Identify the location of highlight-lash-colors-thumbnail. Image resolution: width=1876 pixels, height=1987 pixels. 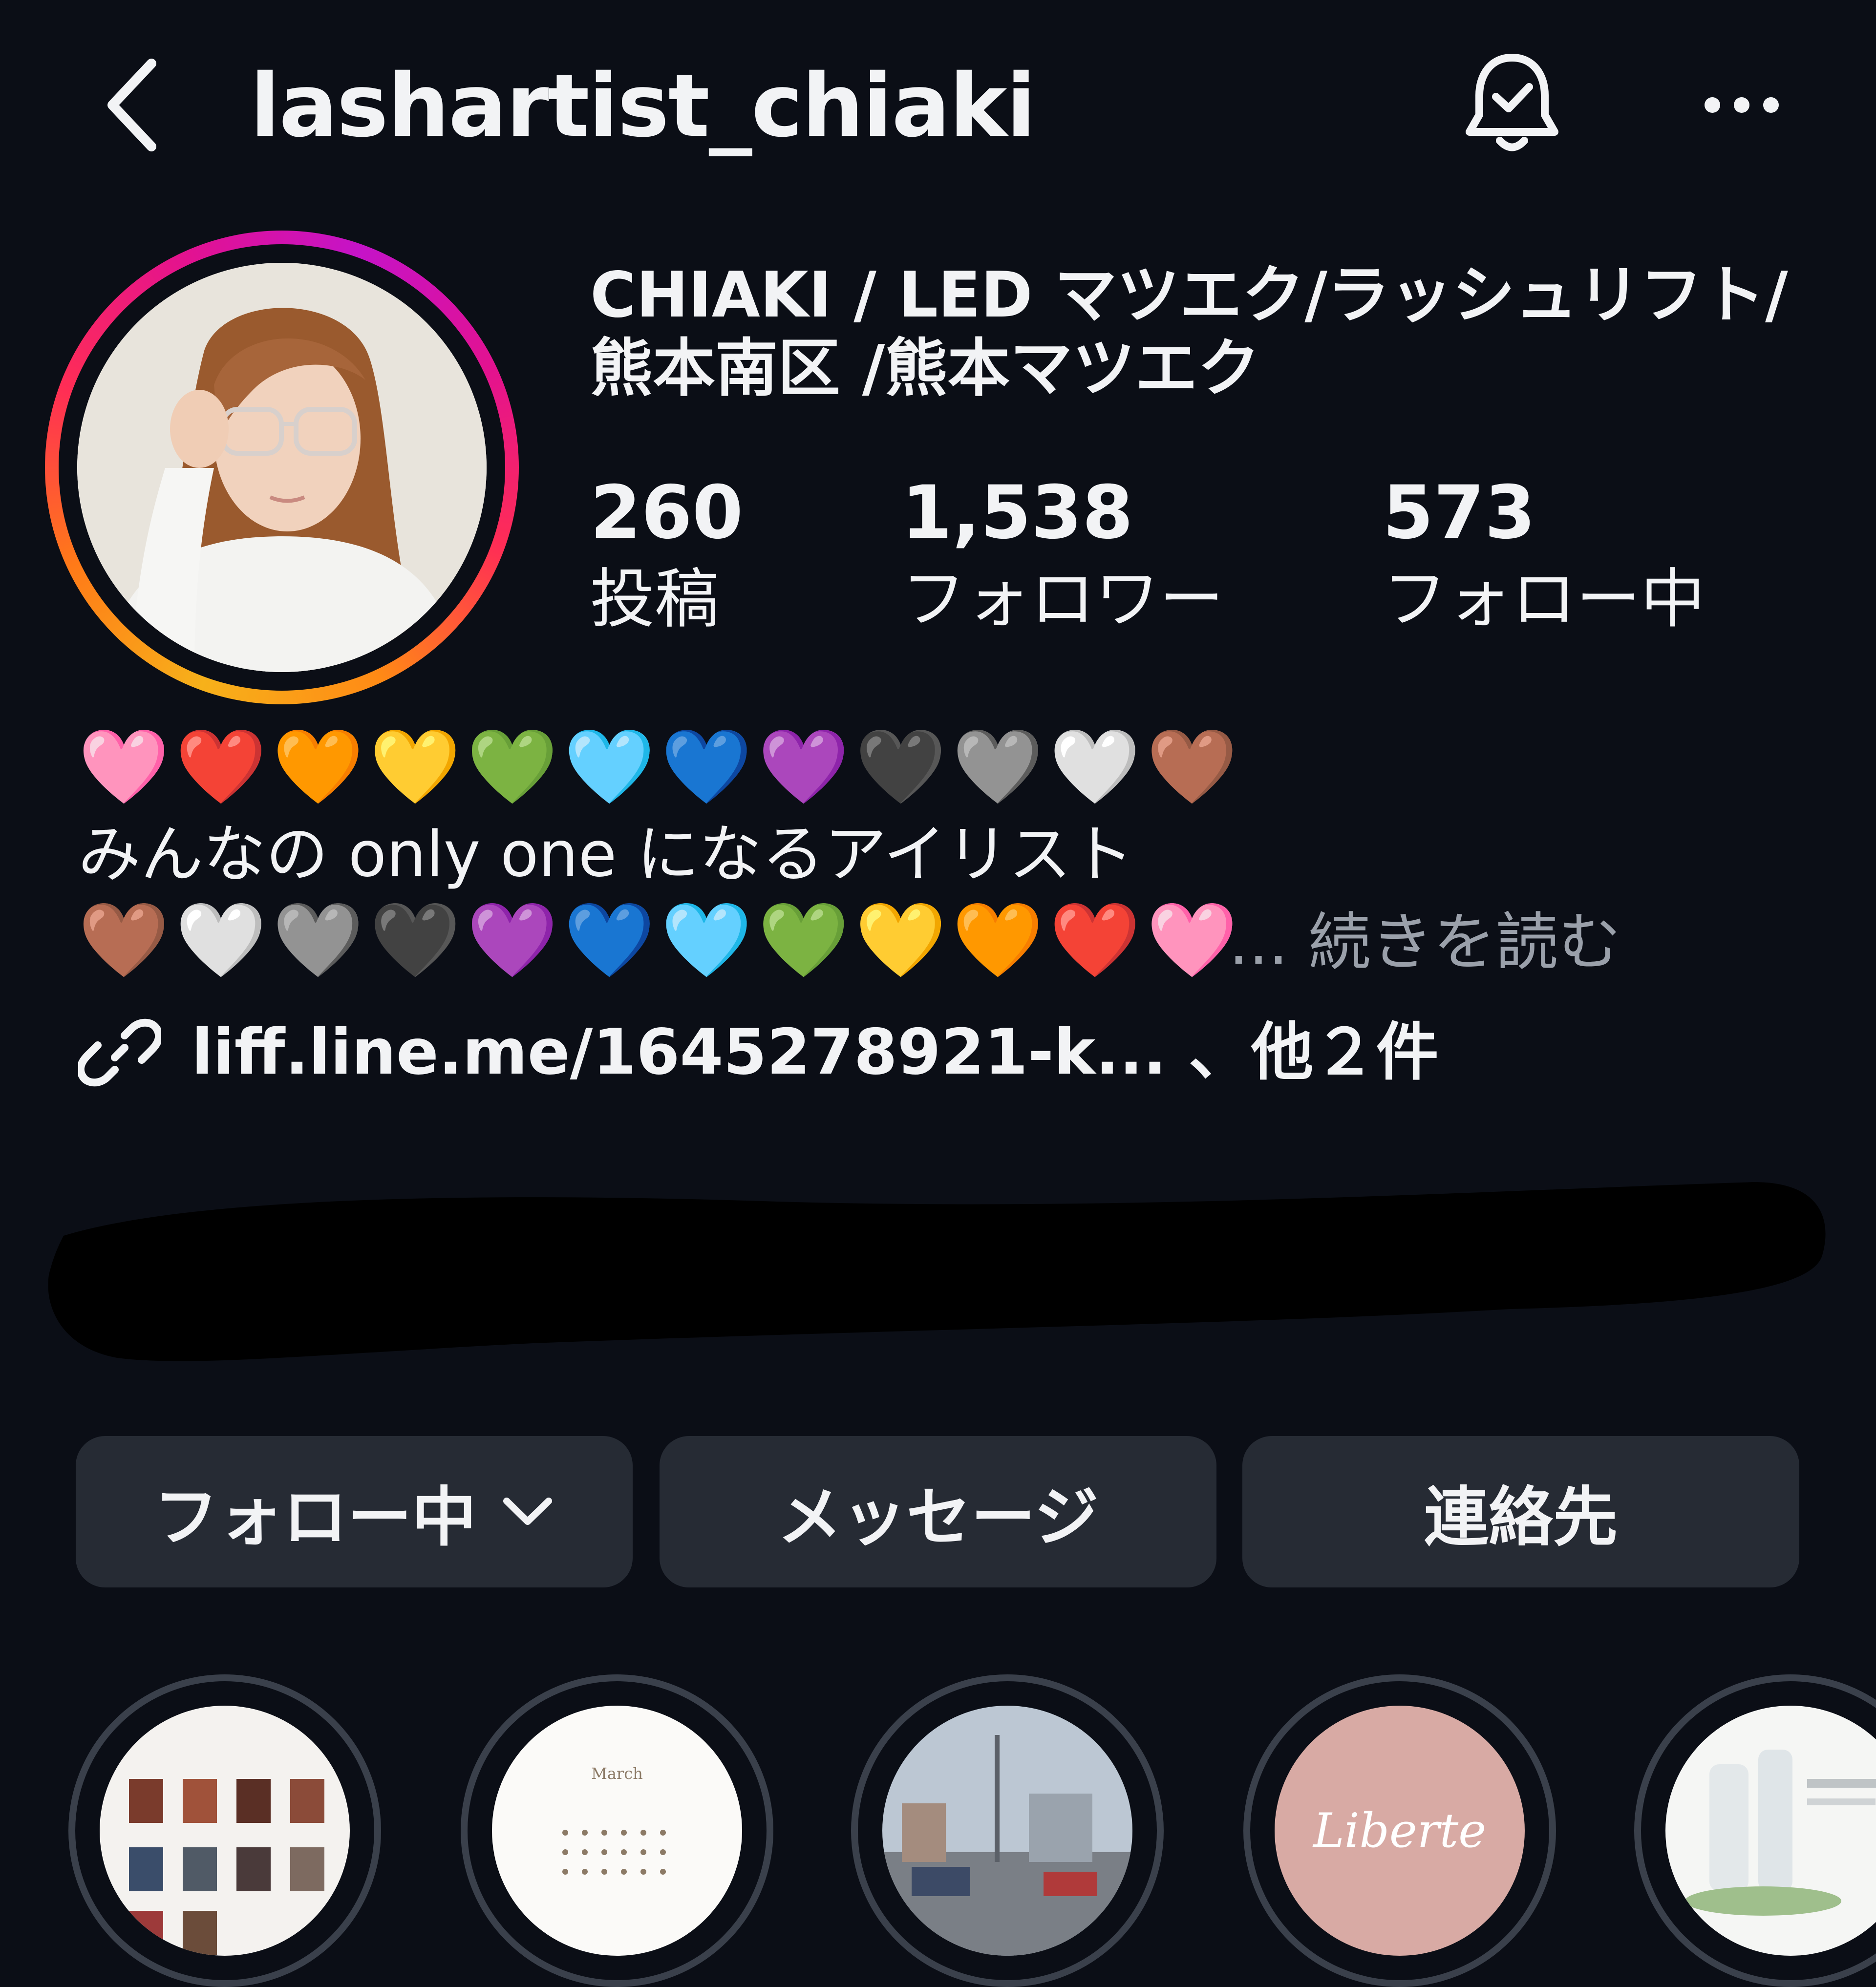
(225, 1831).